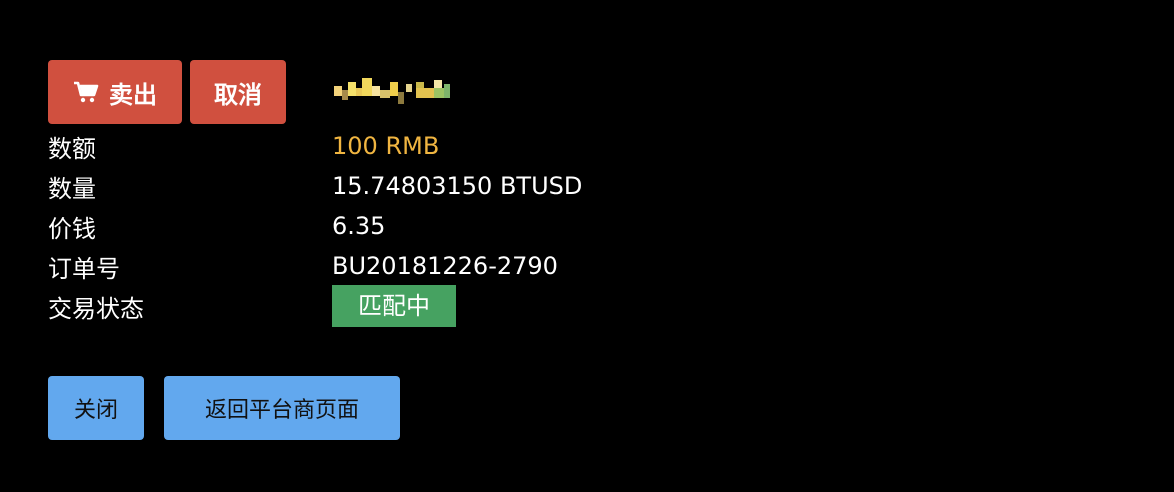  I want to click on sell-button: 卖出, so click(115, 92).